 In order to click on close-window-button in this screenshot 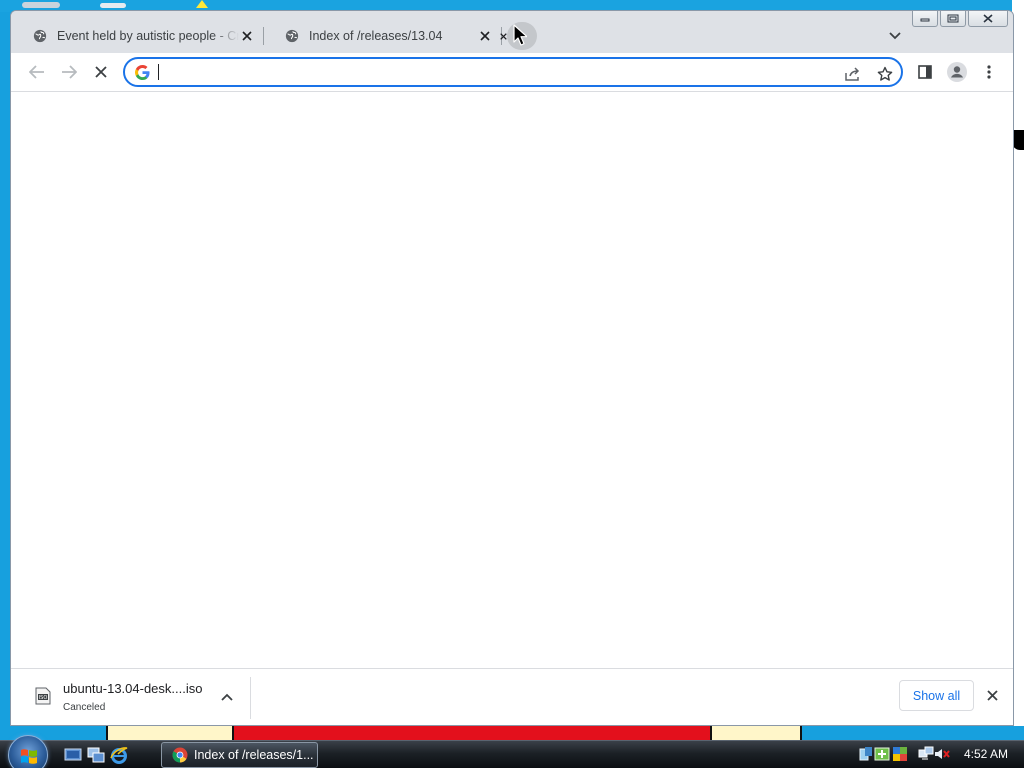, I will do `click(988, 19)`.